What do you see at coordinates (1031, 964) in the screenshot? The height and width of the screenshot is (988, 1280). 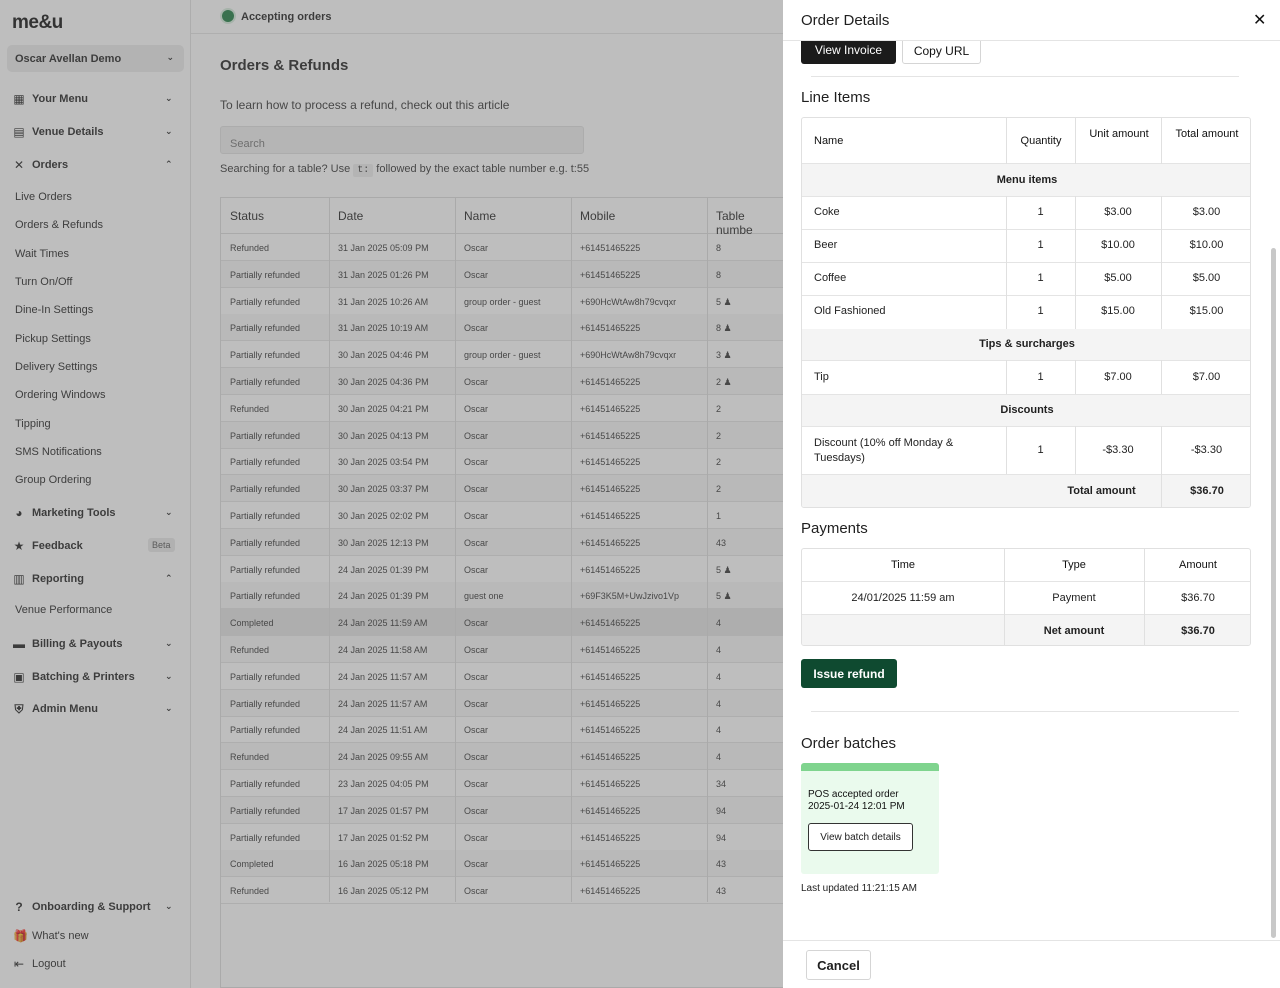 I see `drawer-footer: Cancel` at bounding box center [1031, 964].